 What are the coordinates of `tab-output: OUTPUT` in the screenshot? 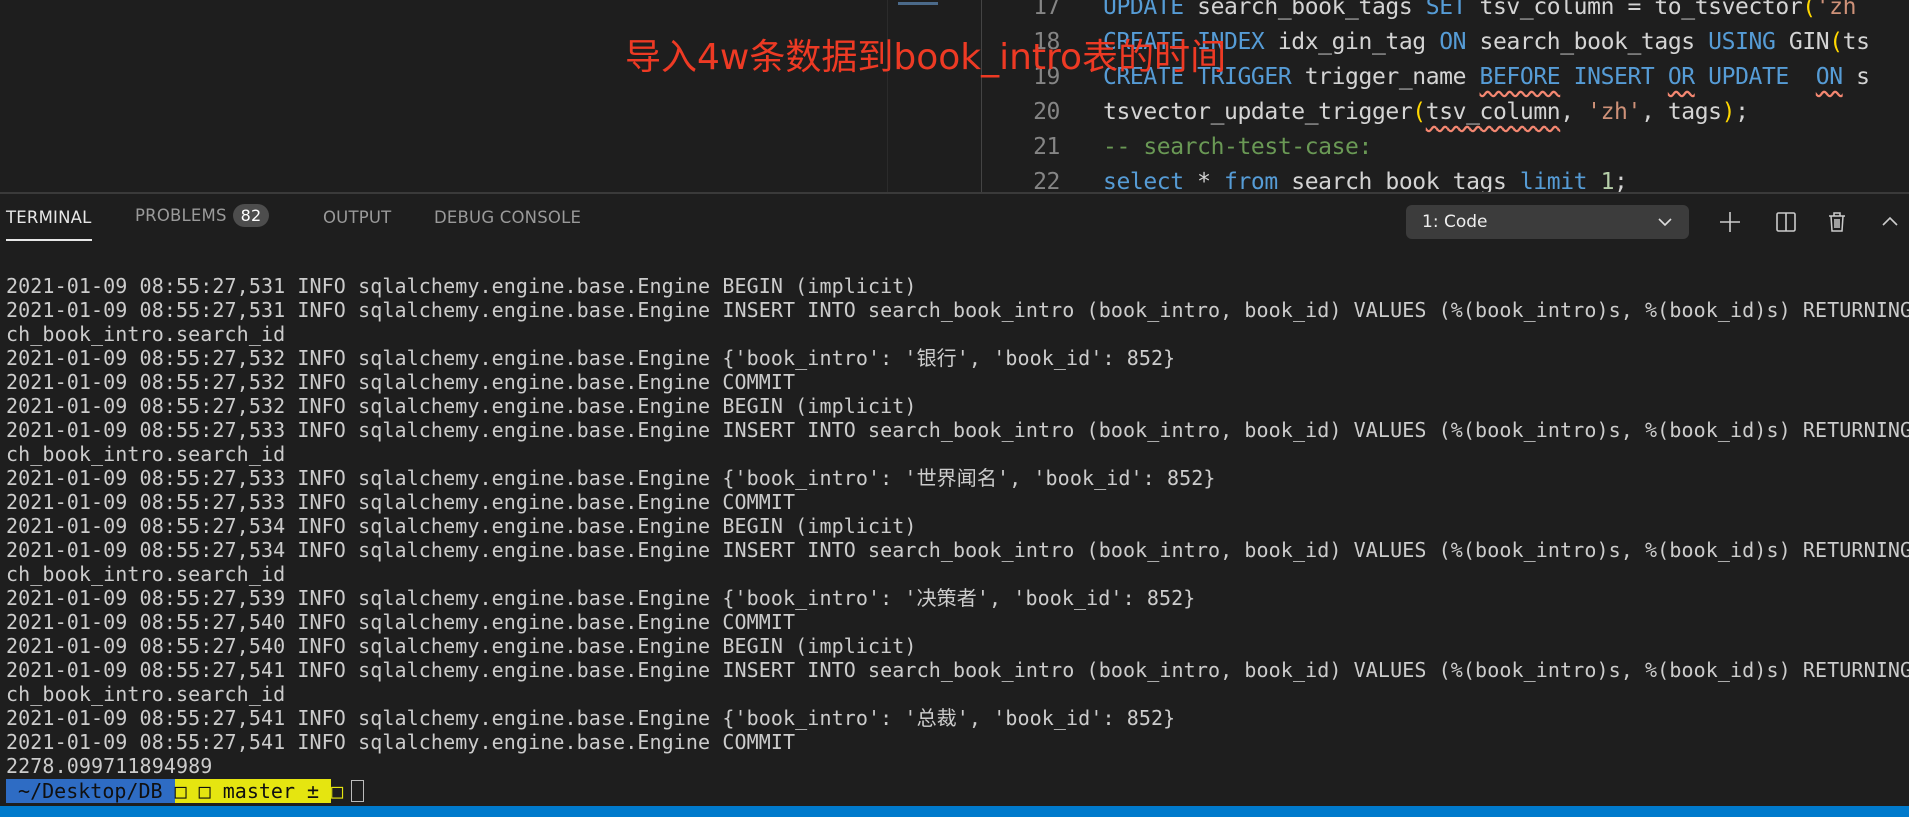 It's located at (357, 217).